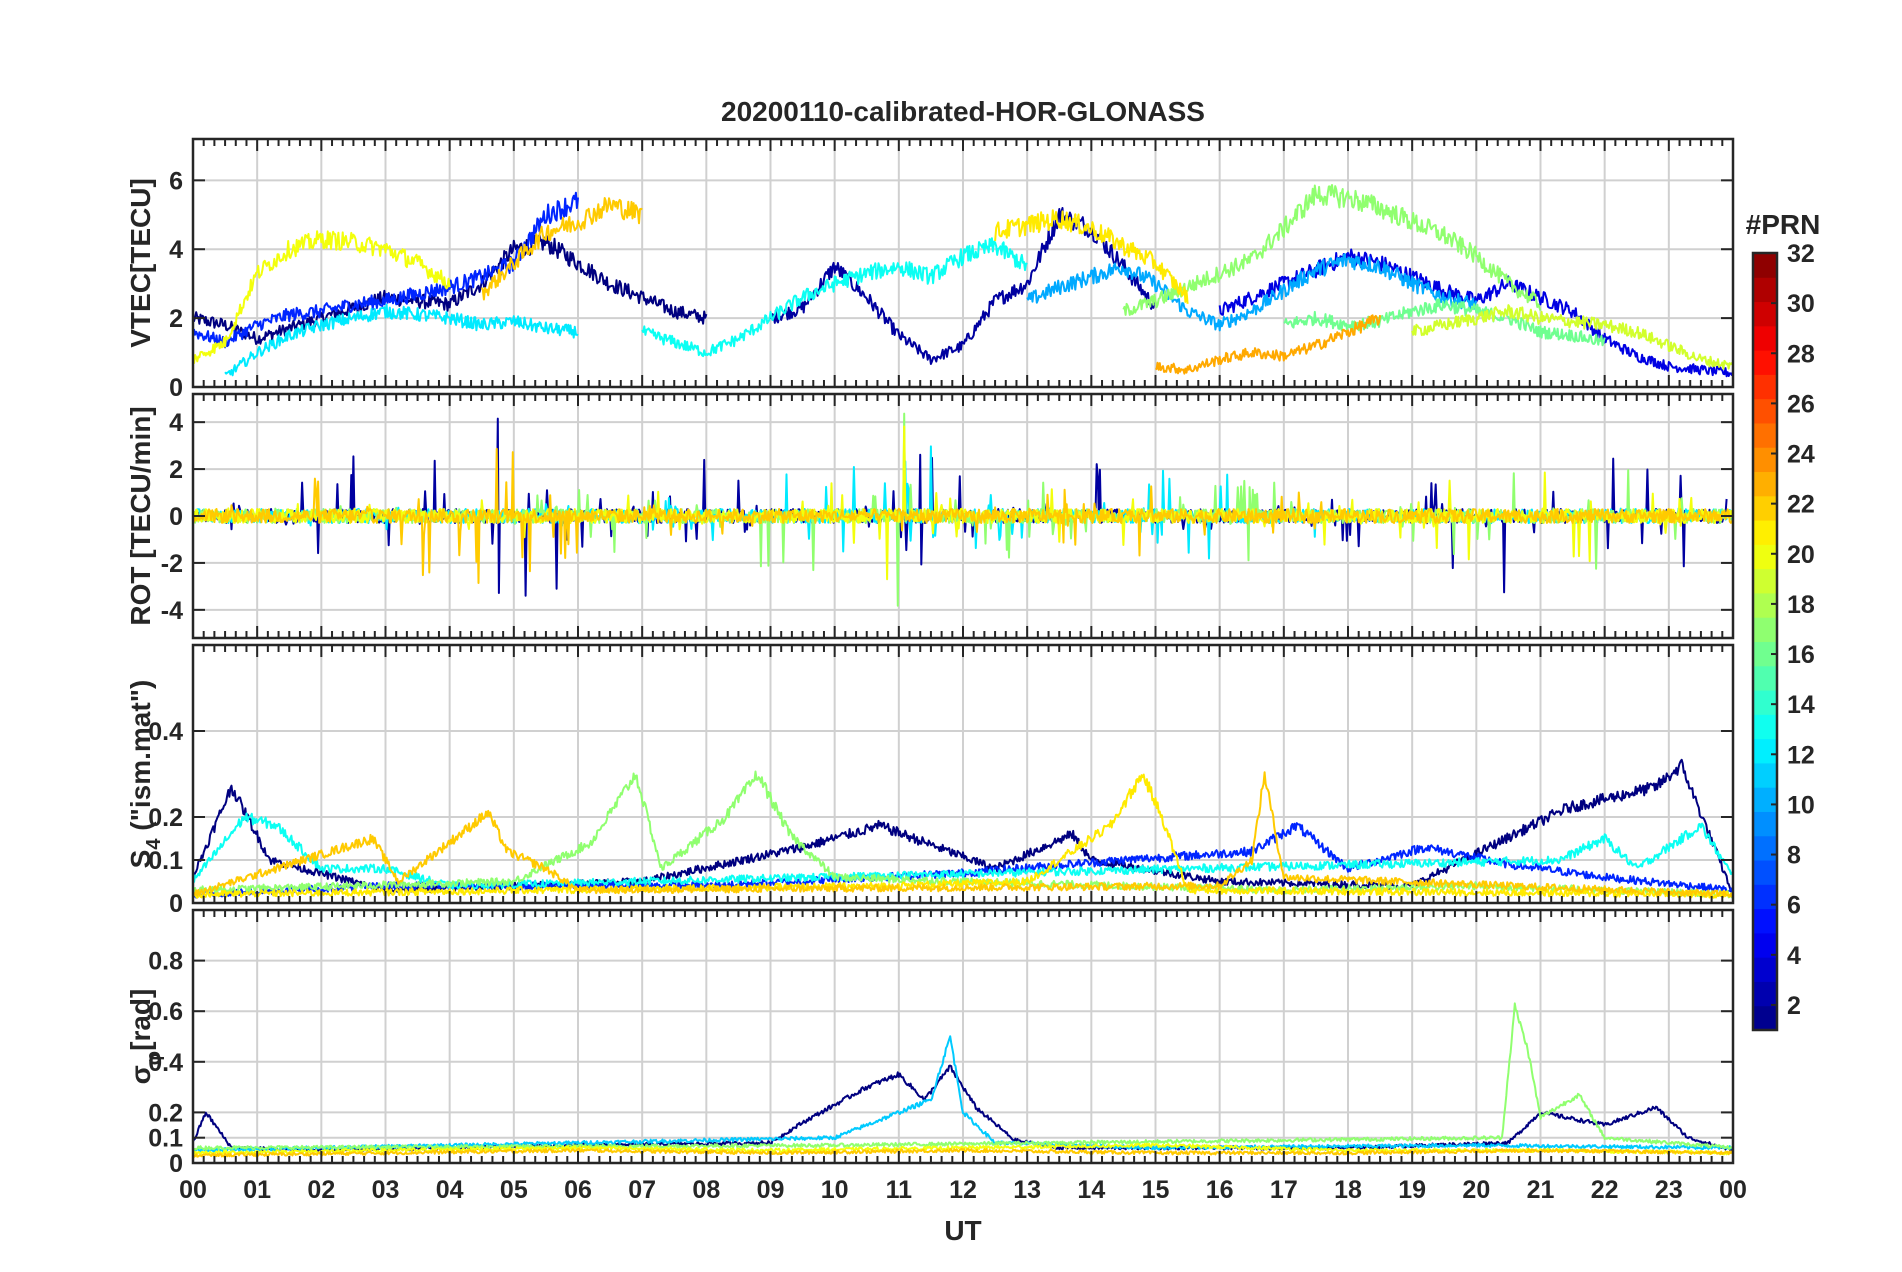  I want to click on y-tick-label: 6, so click(176, 181).